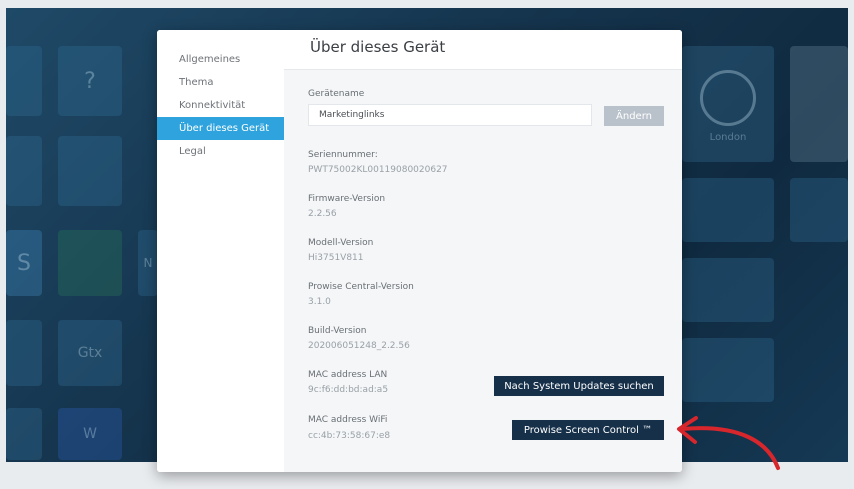 The width and height of the screenshot is (854, 489). I want to click on tile-label: Gtx, so click(90, 353).